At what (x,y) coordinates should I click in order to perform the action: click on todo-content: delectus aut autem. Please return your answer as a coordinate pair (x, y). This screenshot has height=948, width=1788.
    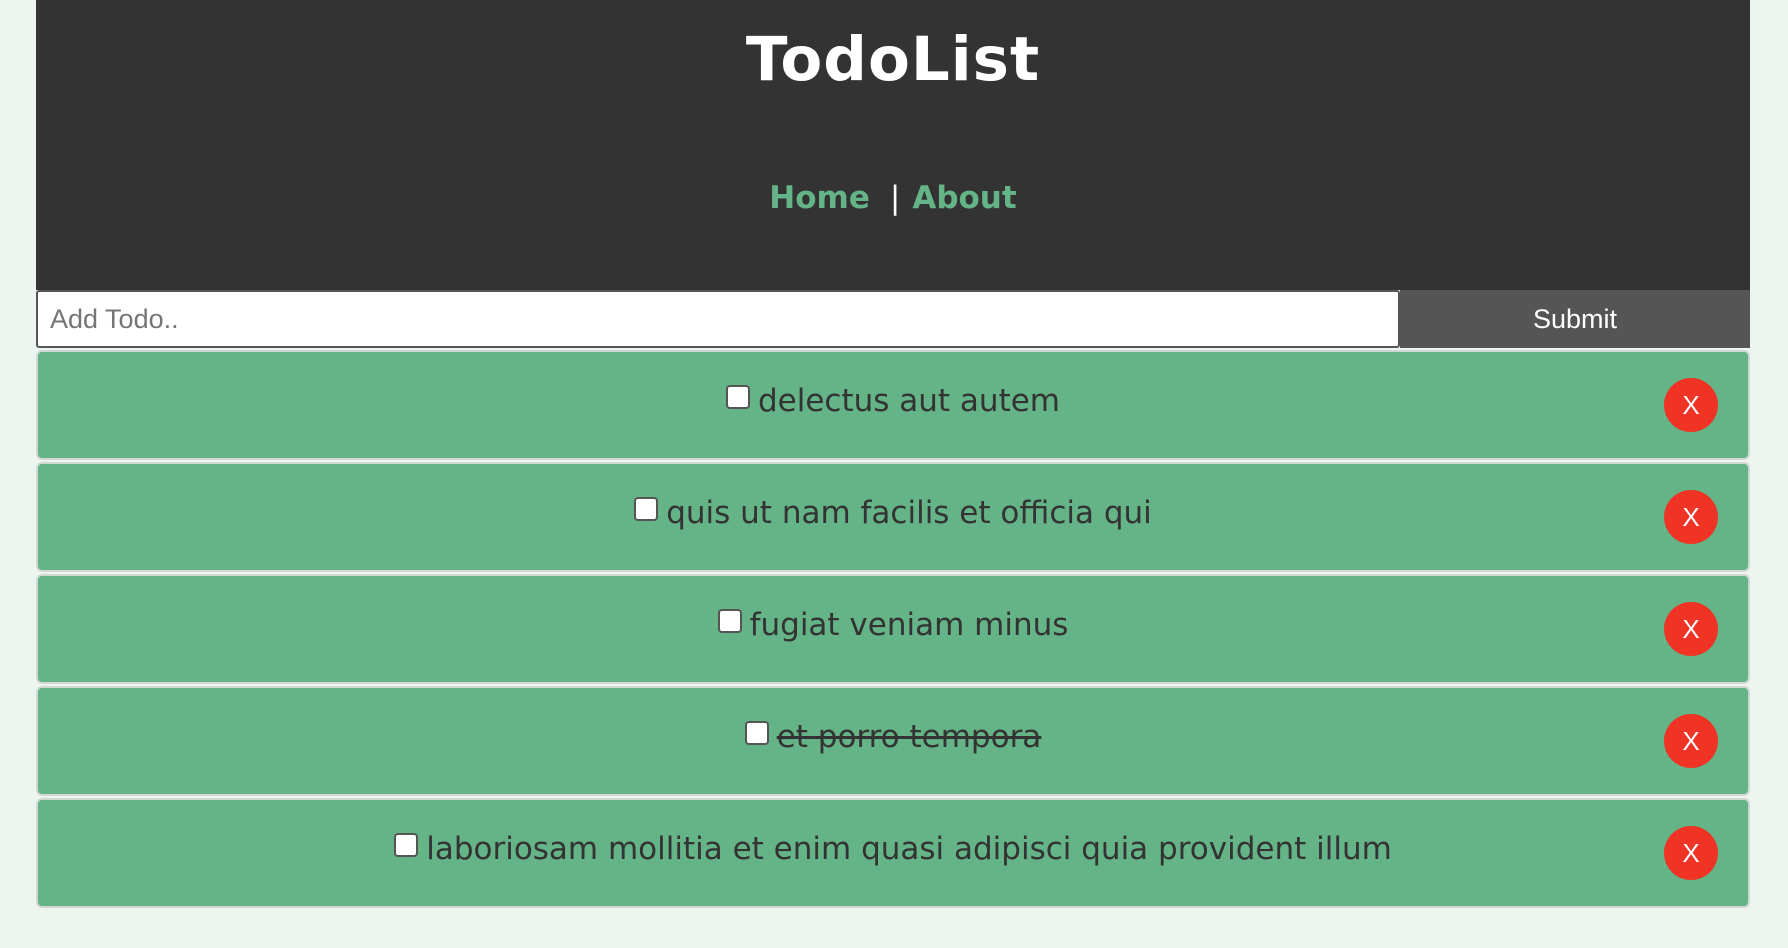
    Looking at the image, I should click on (892, 401).